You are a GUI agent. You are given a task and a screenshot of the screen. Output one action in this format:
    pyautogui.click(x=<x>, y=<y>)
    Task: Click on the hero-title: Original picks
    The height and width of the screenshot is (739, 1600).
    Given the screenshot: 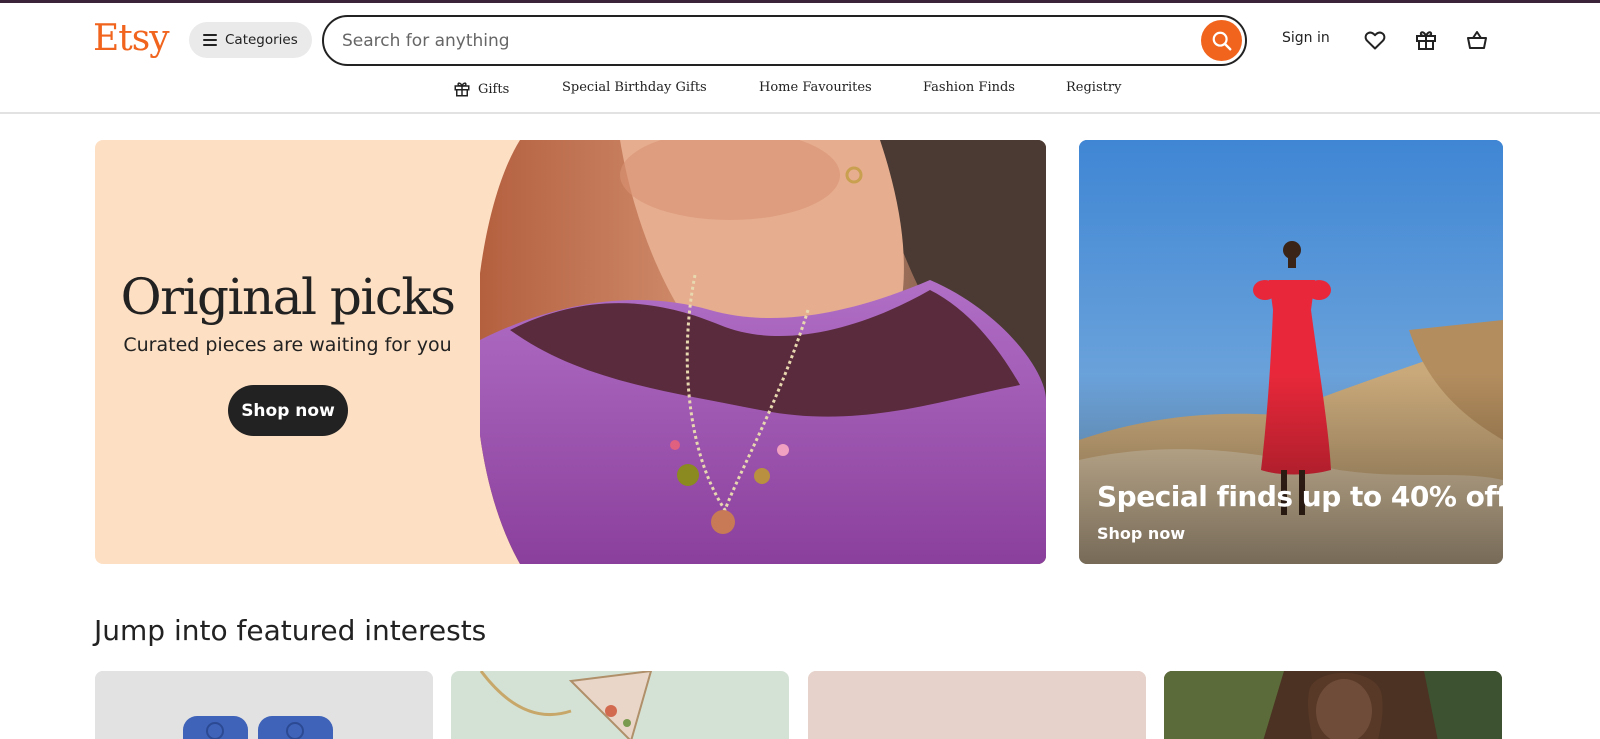 What is the action you would take?
    pyautogui.click(x=288, y=297)
    